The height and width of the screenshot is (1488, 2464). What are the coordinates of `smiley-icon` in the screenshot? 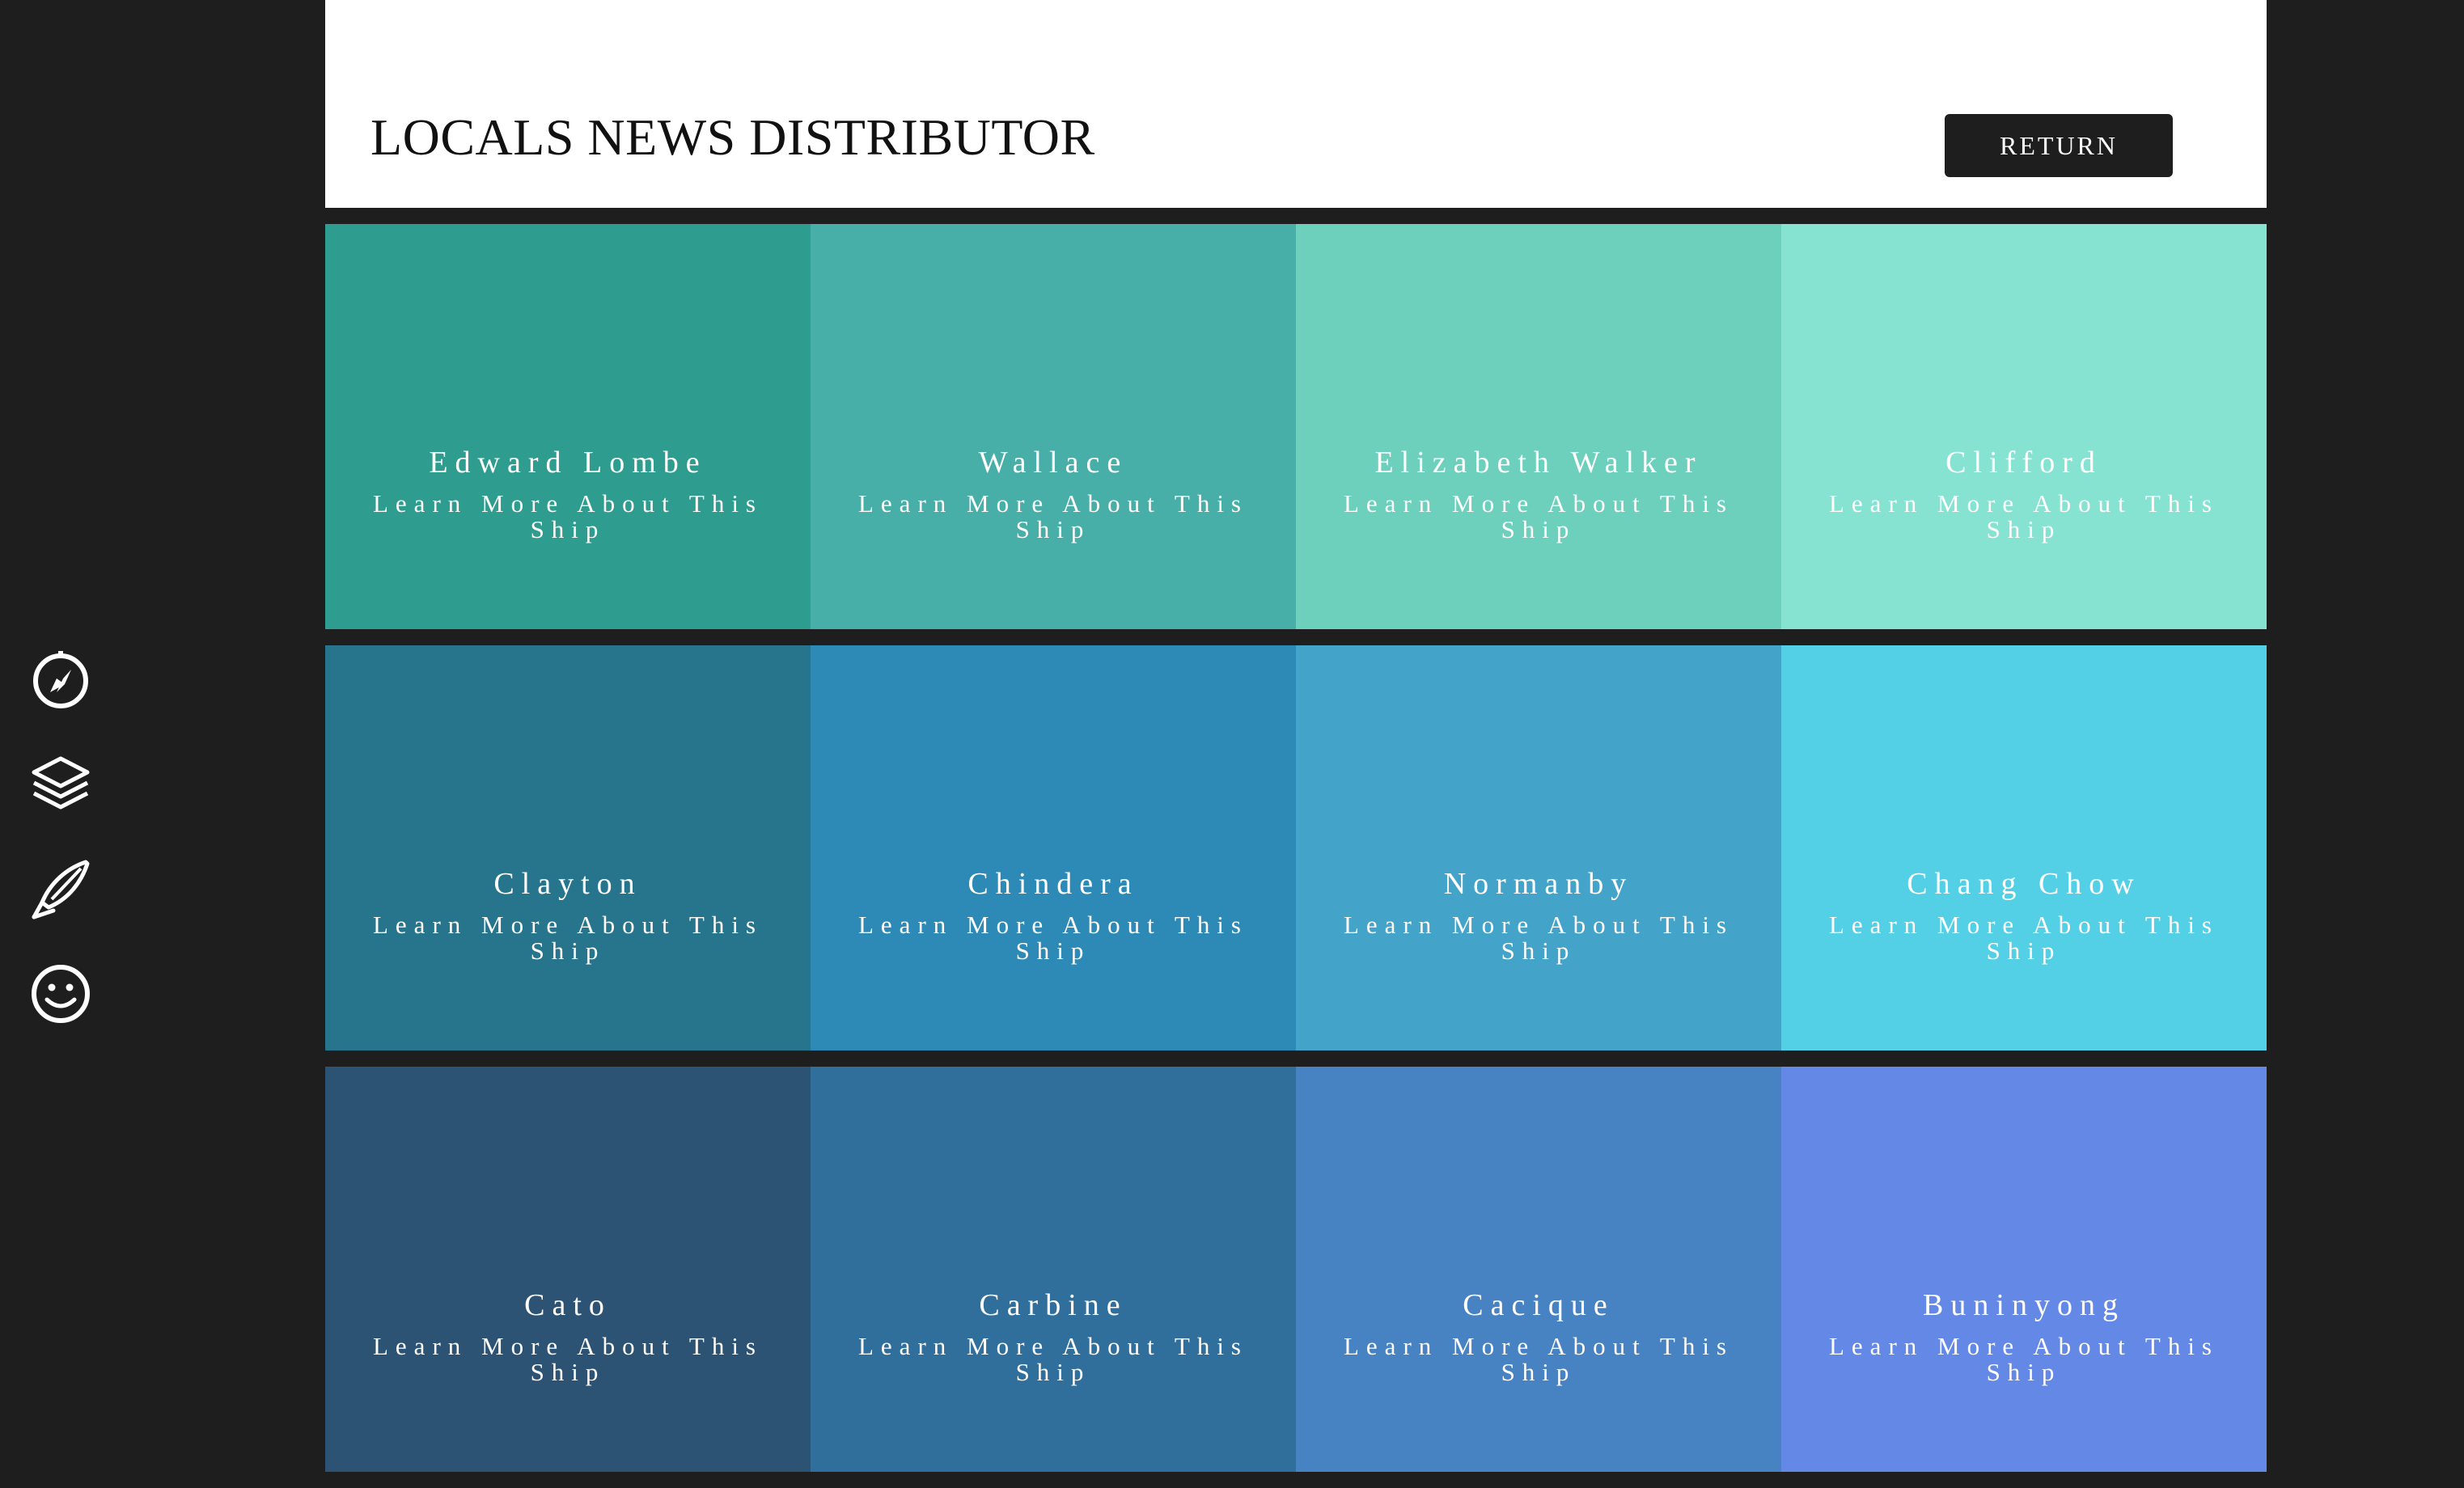 It's located at (60, 993).